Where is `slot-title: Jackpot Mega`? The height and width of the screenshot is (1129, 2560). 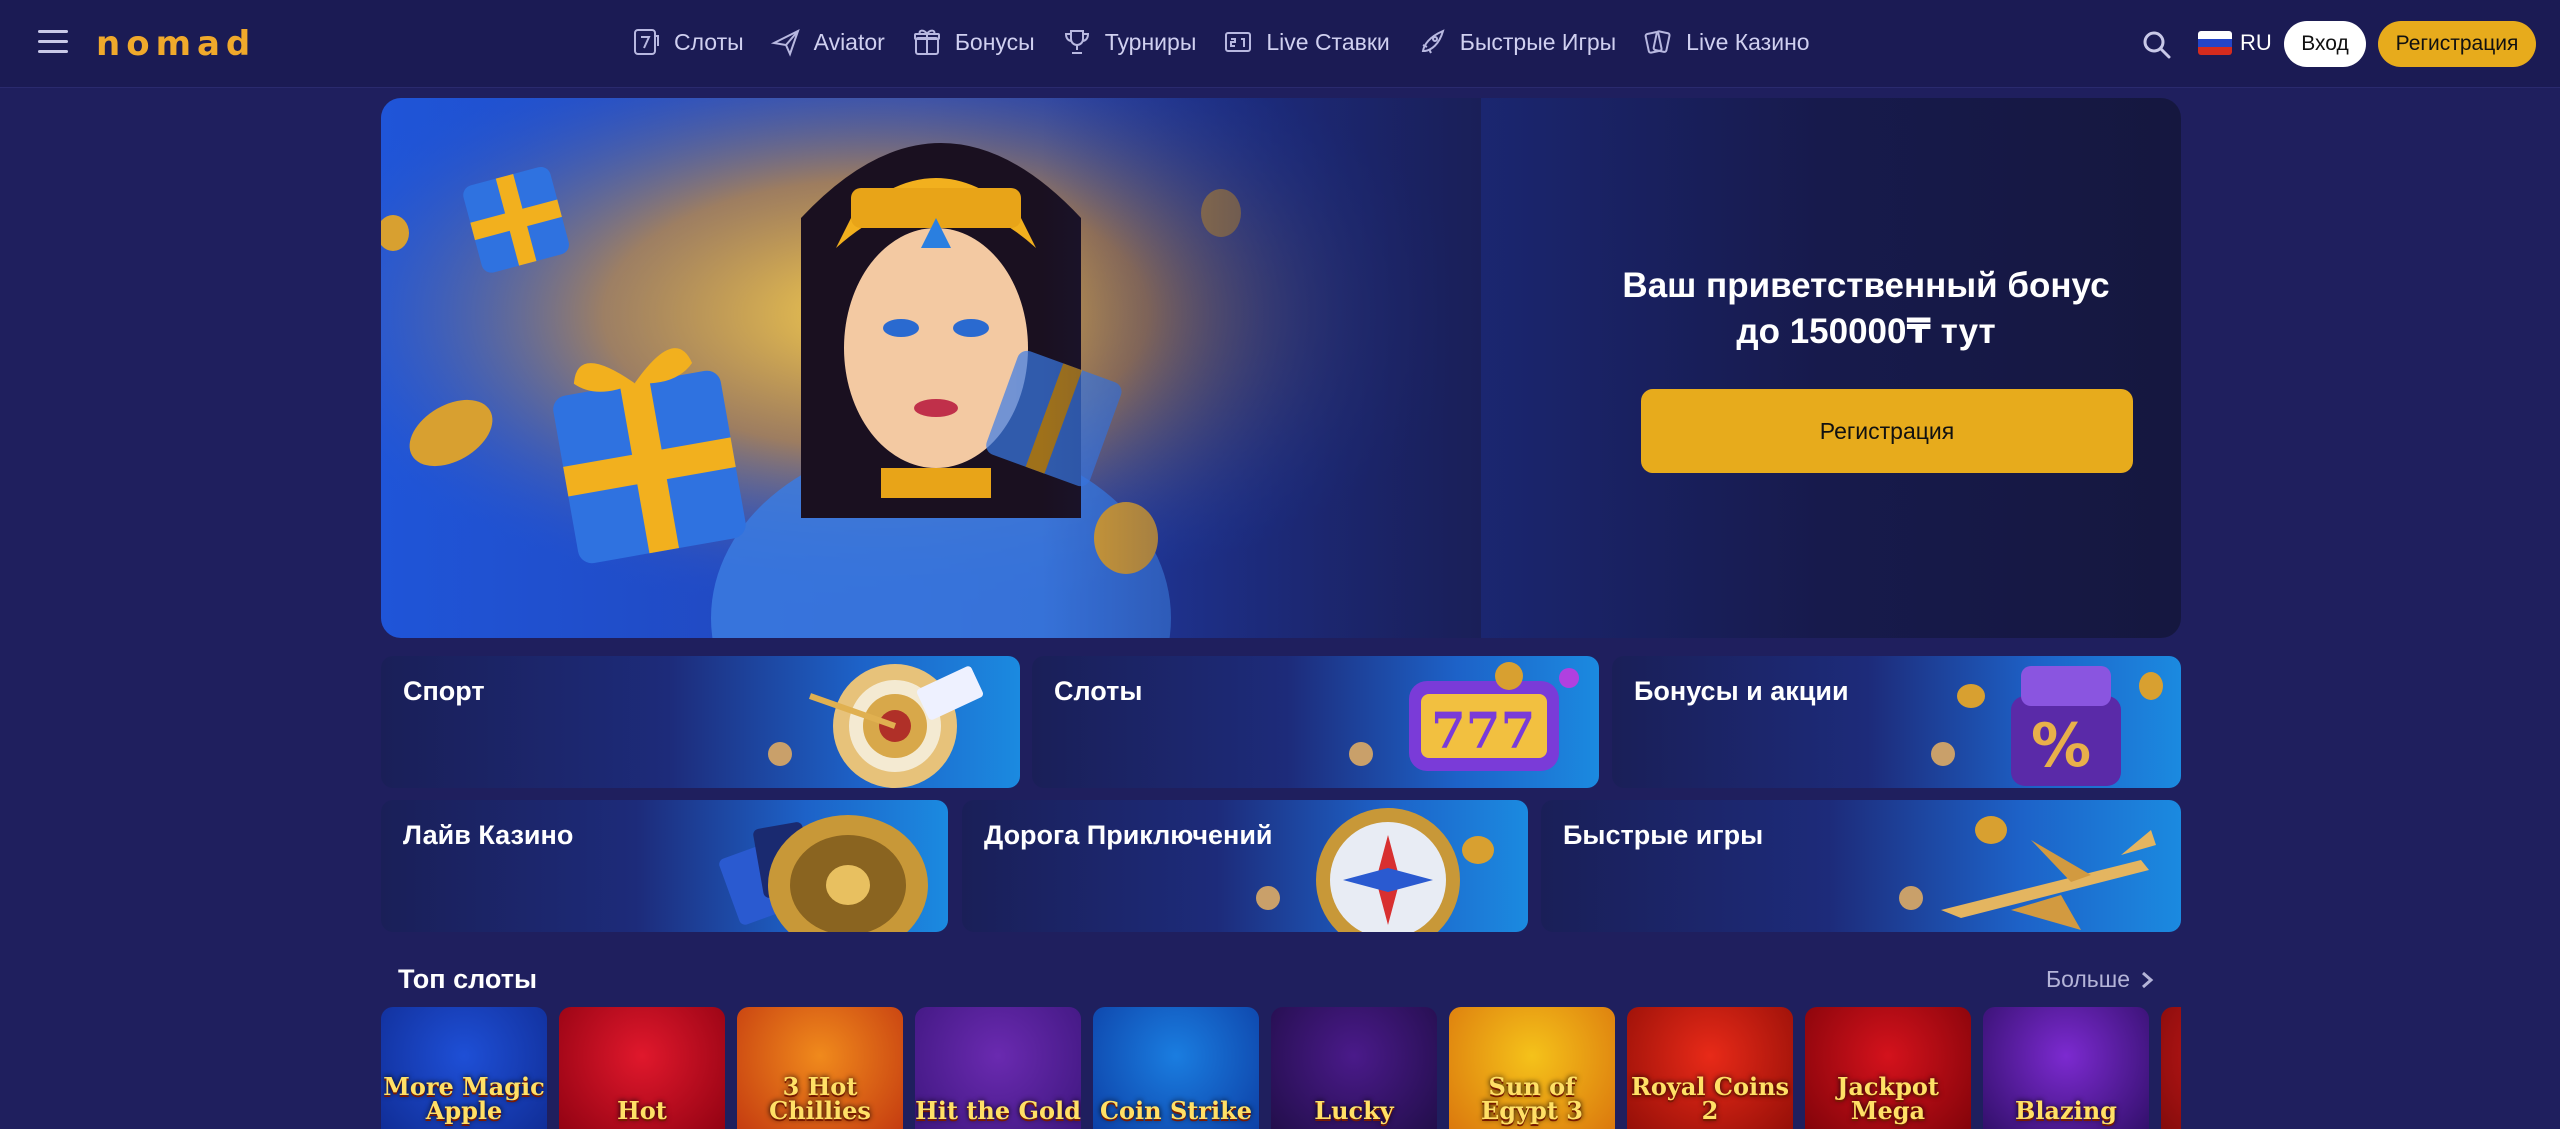 slot-title: Jackpot Mega is located at coordinates (1888, 1098).